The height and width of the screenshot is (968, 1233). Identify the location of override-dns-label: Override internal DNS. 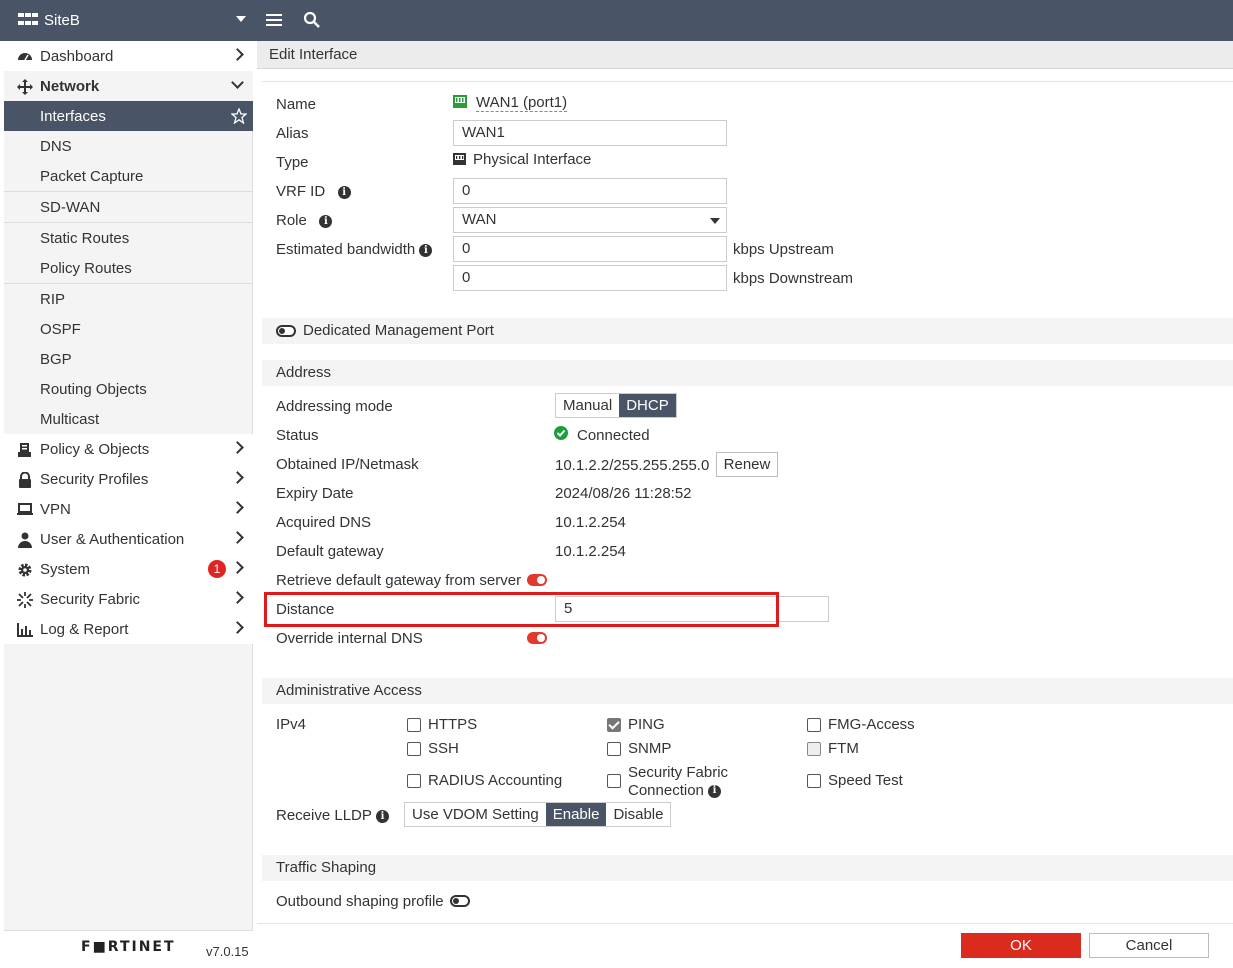
(349, 638).